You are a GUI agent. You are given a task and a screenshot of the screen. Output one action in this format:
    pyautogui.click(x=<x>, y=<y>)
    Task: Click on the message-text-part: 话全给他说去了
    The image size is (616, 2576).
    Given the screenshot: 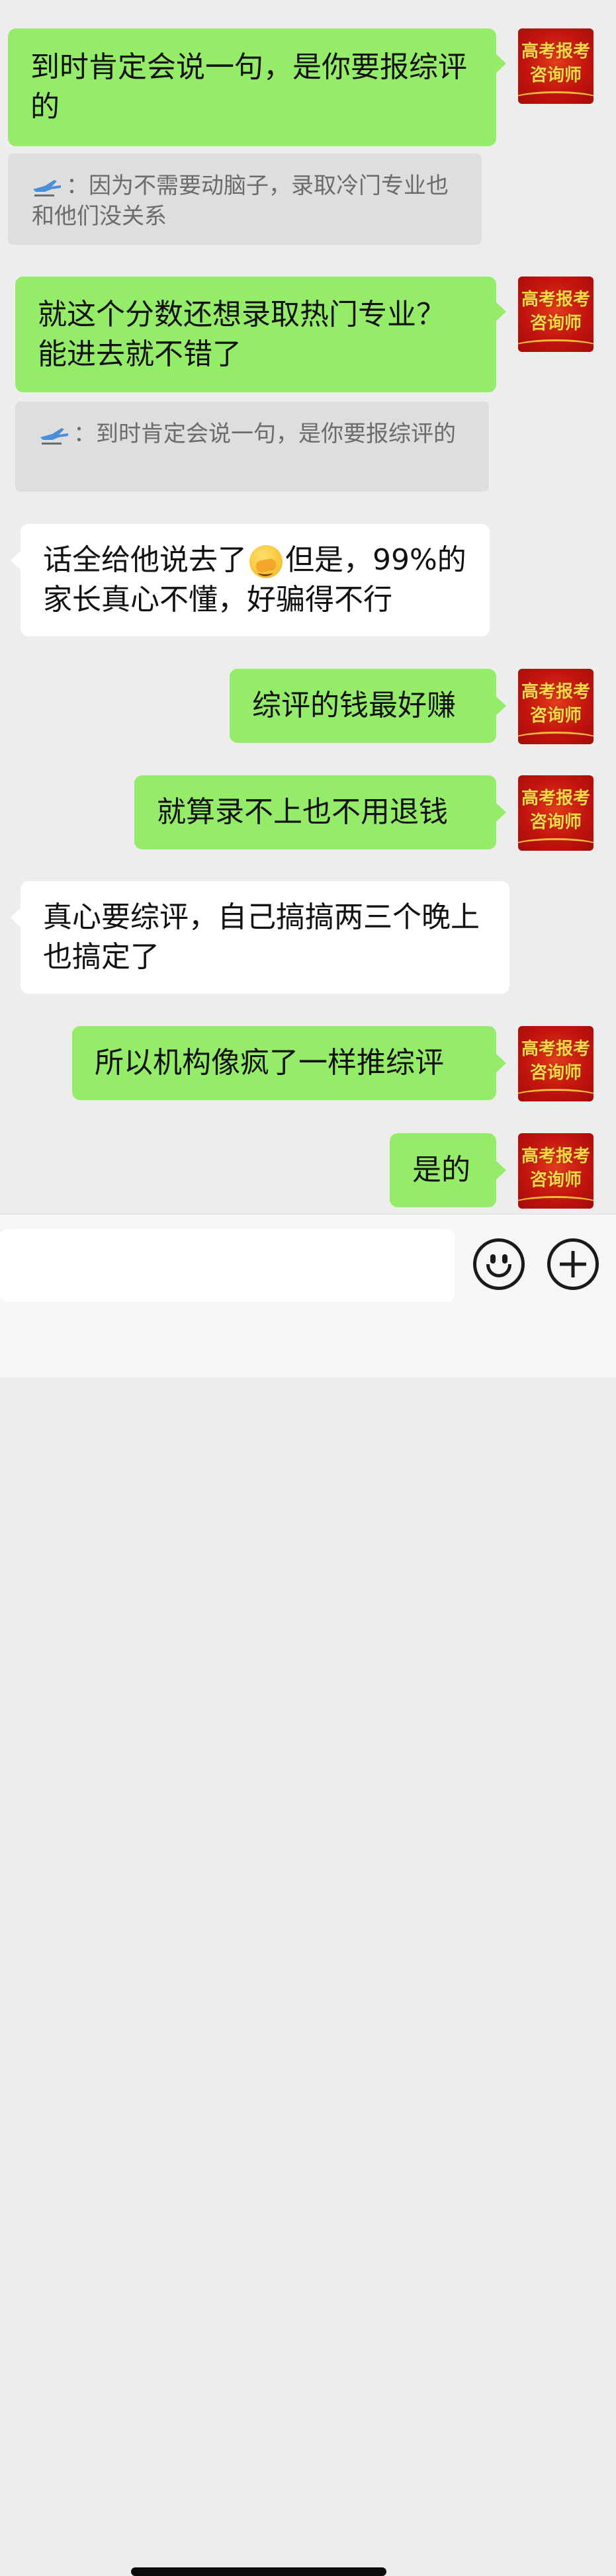 What is the action you would take?
    pyautogui.click(x=145, y=560)
    